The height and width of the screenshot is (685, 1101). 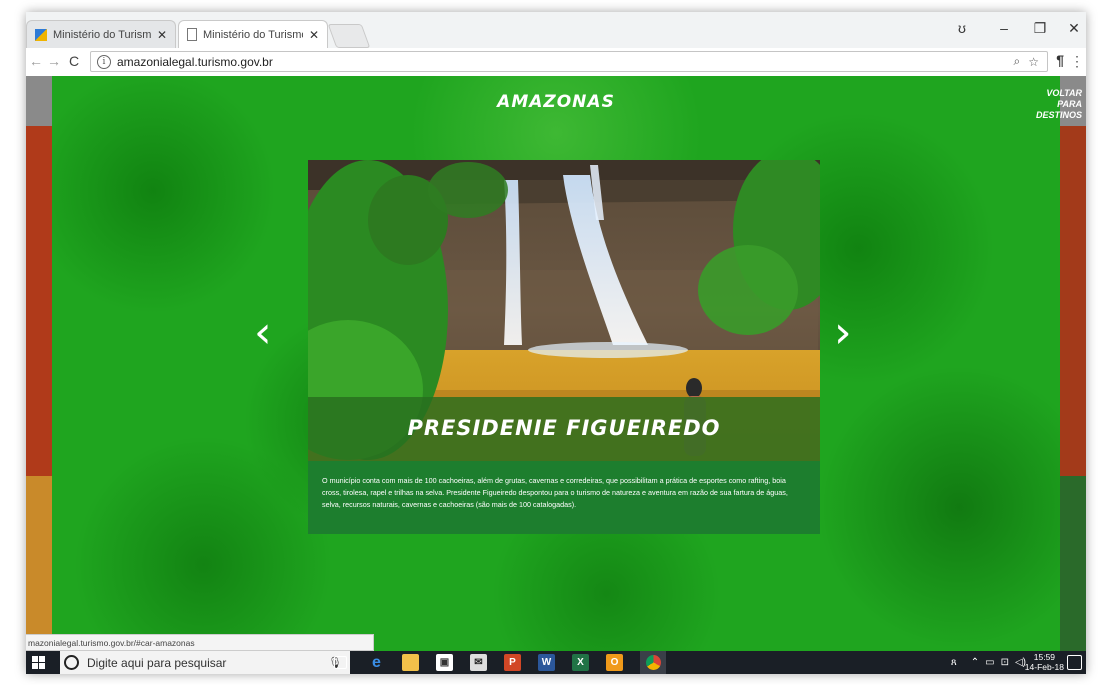 I want to click on profile-icon: ʊ, so click(x=962, y=28).